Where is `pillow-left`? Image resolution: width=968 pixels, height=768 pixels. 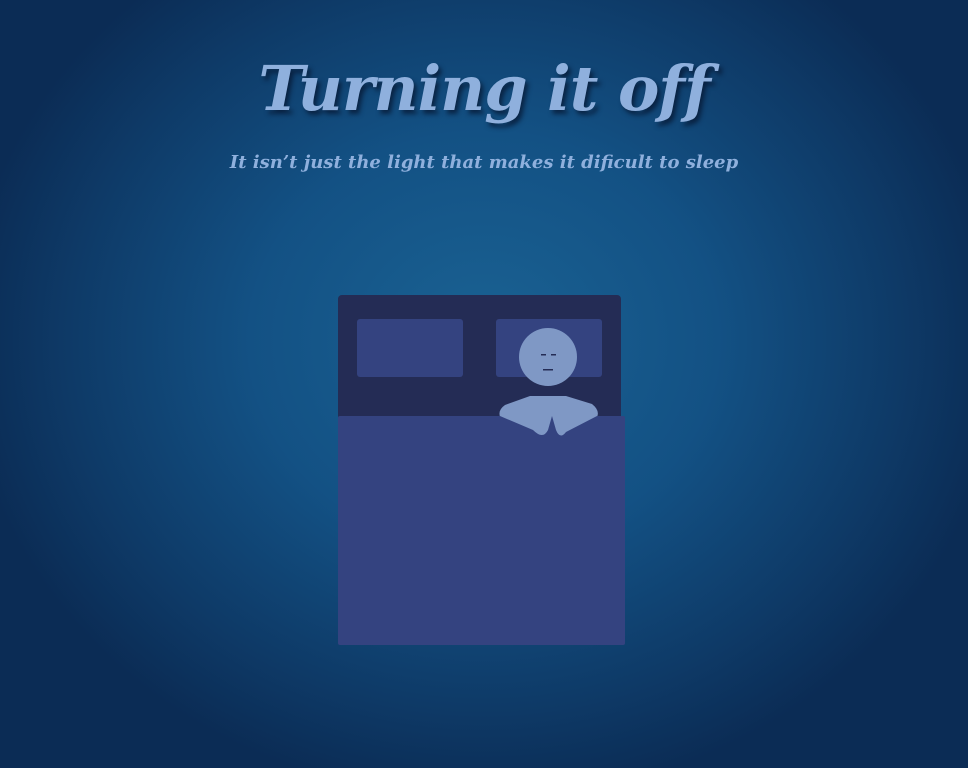
pillow-left is located at coordinates (410, 348).